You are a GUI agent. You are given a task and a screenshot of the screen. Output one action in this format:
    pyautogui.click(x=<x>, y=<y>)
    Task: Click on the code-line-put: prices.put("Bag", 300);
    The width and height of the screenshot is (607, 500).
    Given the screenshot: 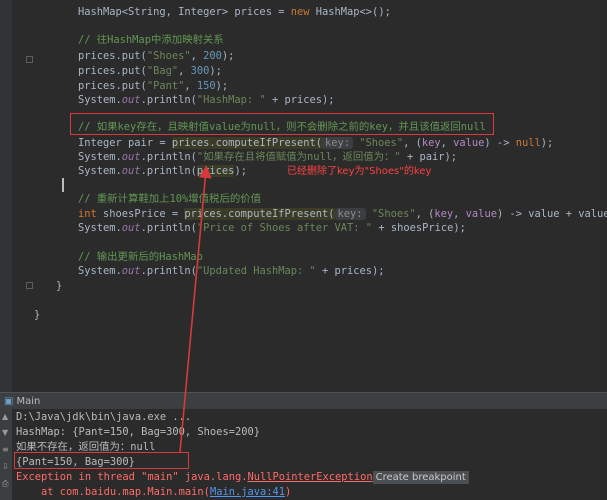 What is the action you would take?
    pyautogui.click(x=150, y=71)
    